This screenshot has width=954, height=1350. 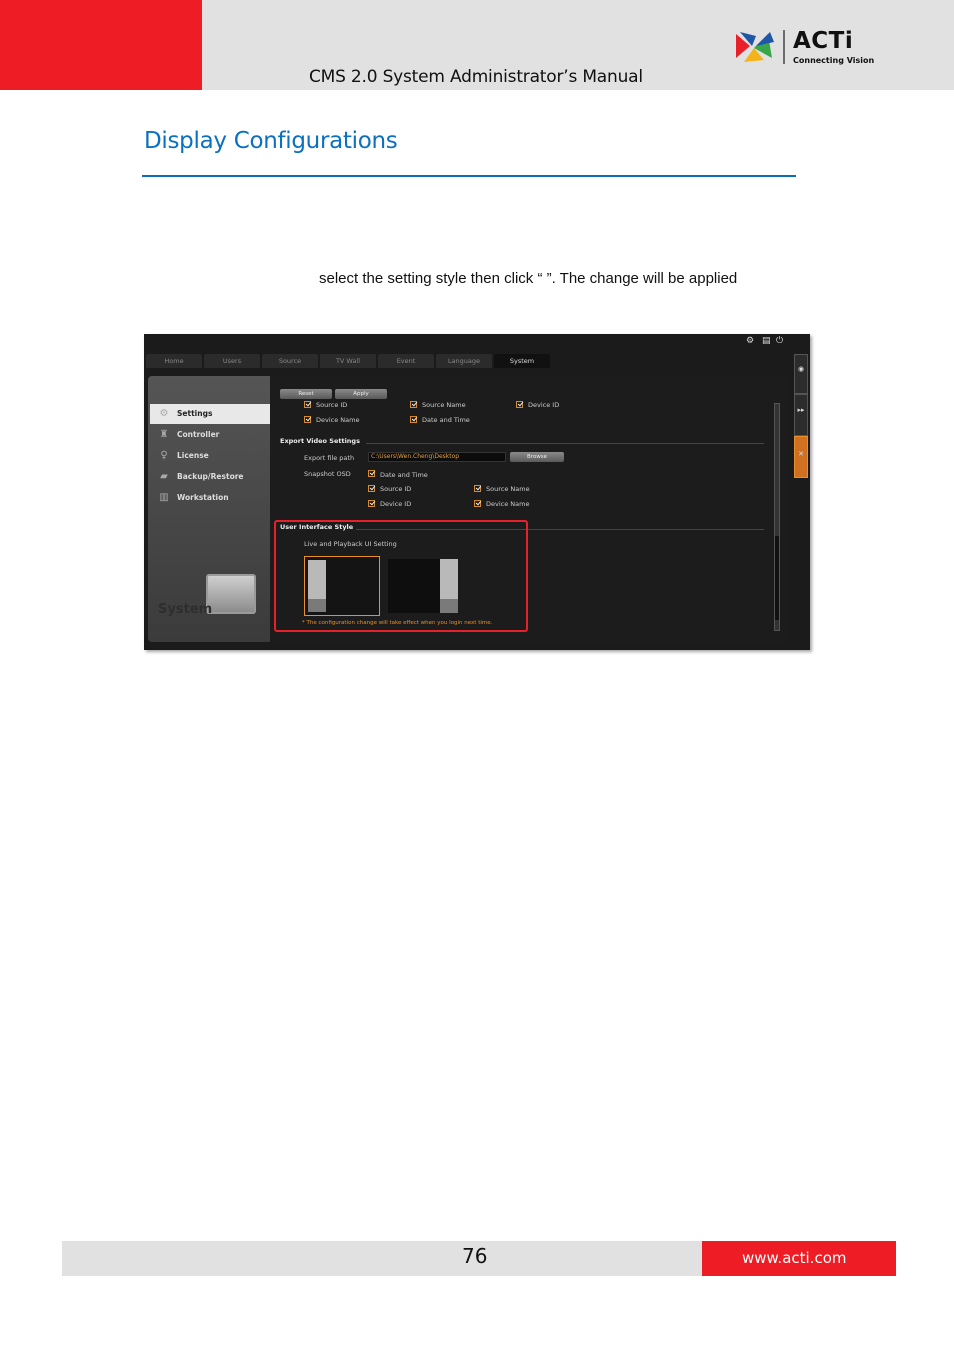 What do you see at coordinates (537, 457) in the screenshot?
I see `browse-button: Browse` at bounding box center [537, 457].